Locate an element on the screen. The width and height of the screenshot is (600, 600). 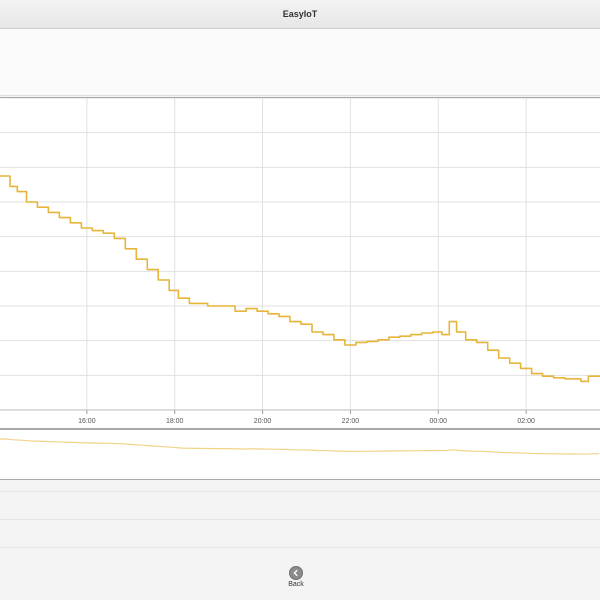
x-tick-label: 00:00 is located at coordinates (439, 421).